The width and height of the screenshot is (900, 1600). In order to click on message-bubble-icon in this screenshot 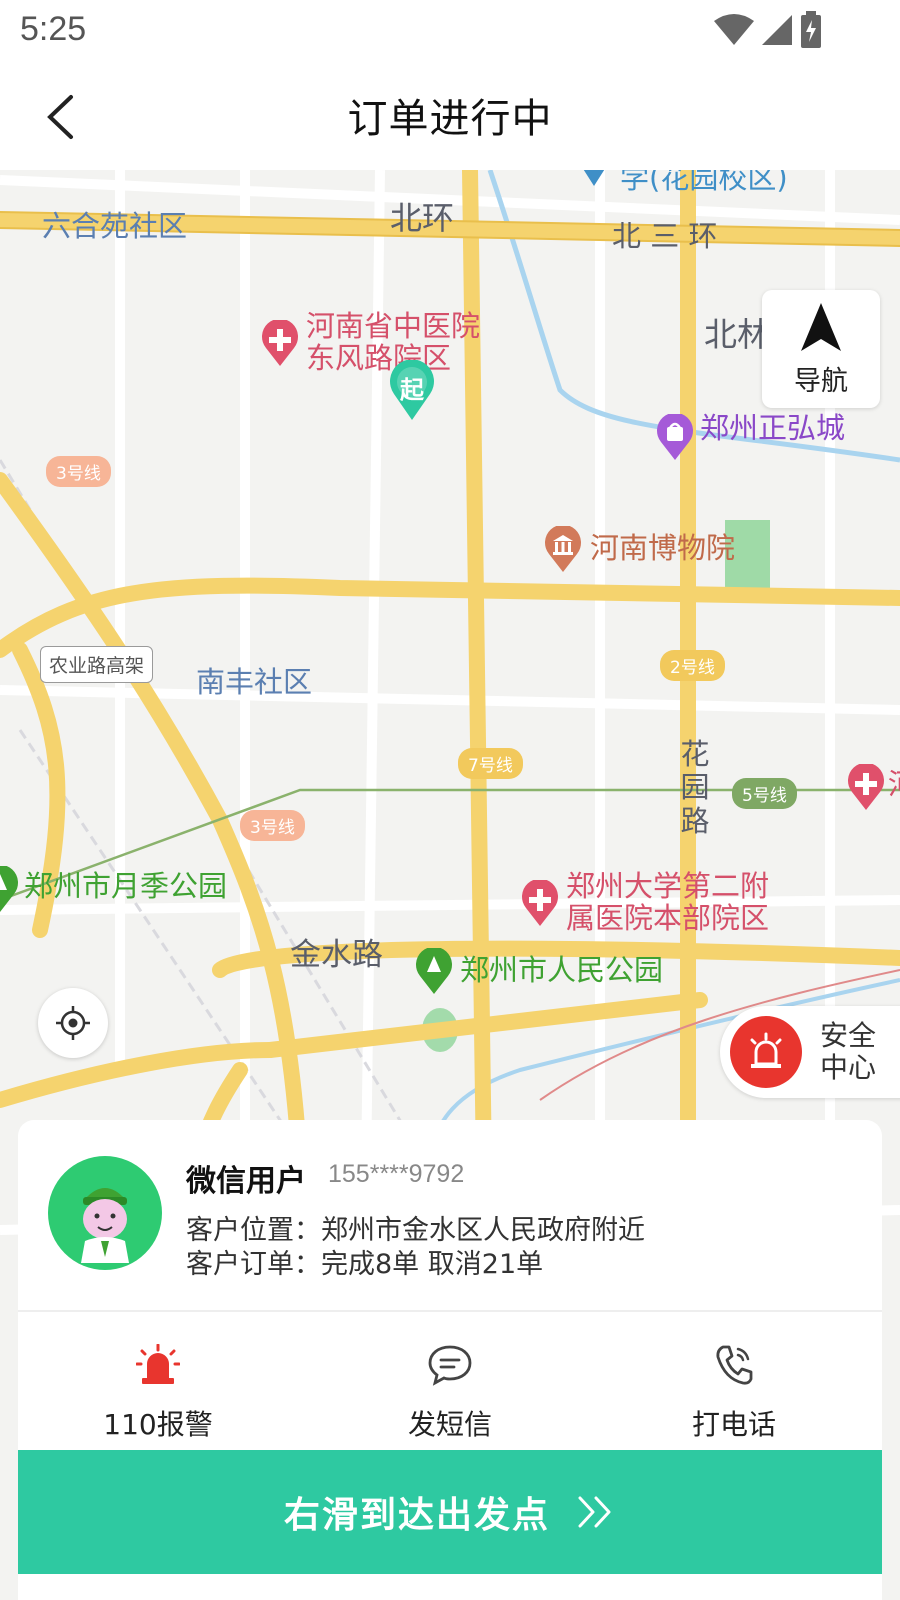, I will do `click(450, 1365)`.